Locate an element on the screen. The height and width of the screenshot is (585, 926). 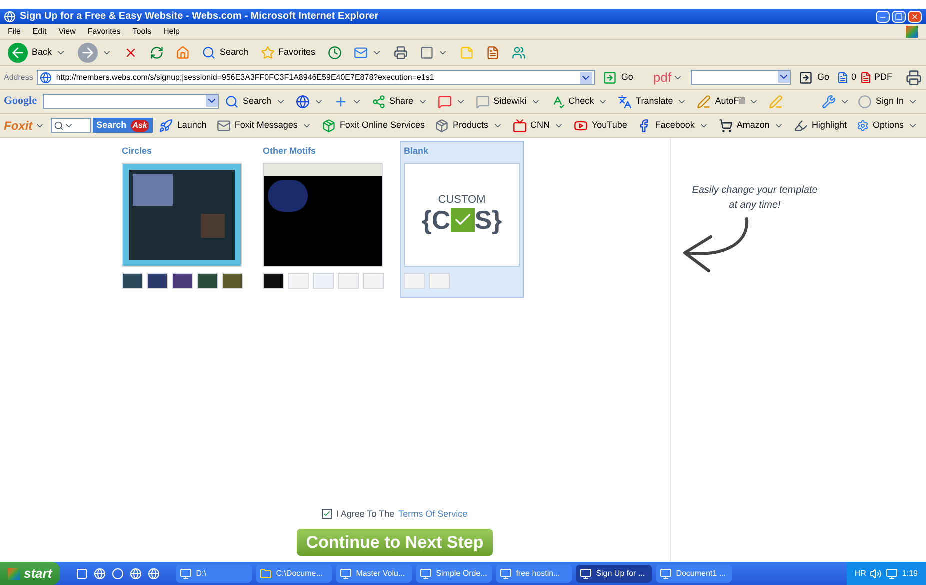
terms-link: Terms Of Service is located at coordinates (433, 514).